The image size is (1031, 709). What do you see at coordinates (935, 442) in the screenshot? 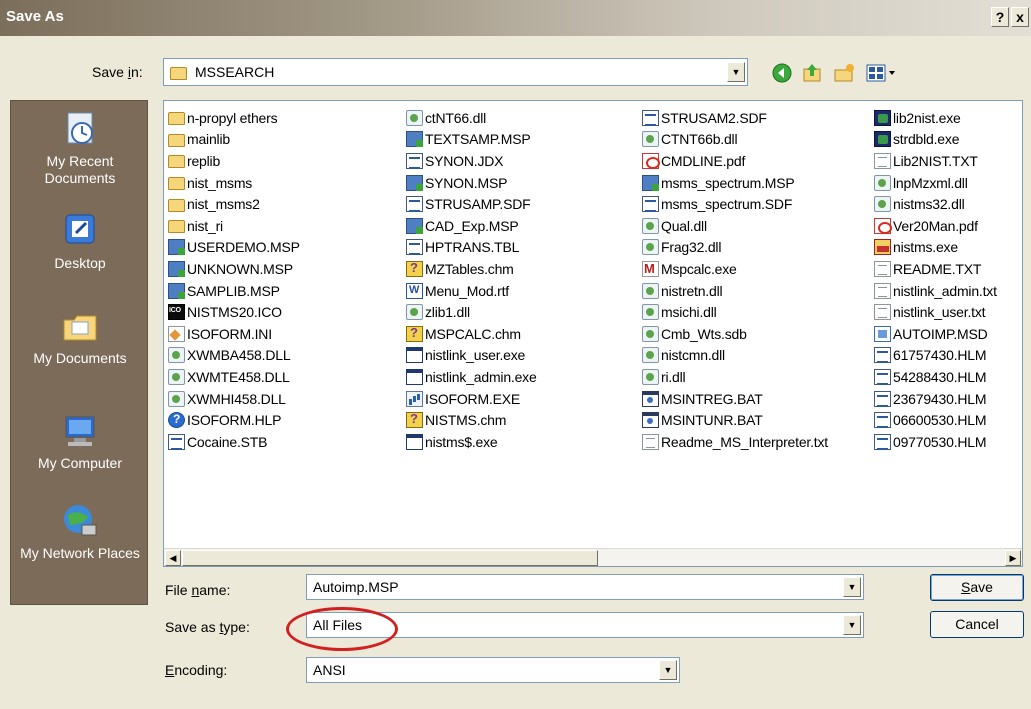
I see `file-item: 09770530.HLM` at bounding box center [935, 442].